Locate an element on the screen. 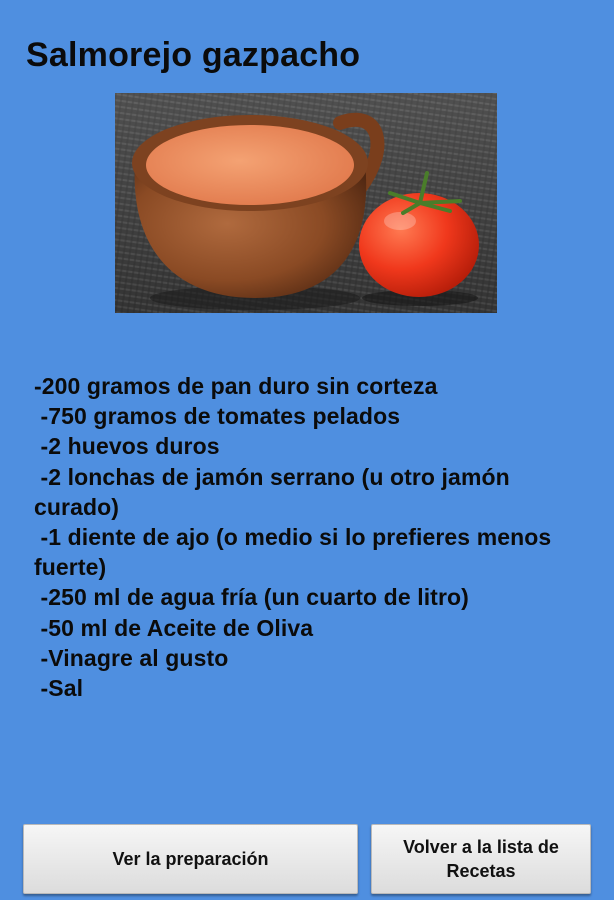 The height and width of the screenshot is (900, 614). ingredient-item: -200 gramos de pan duro sin corteza is located at coordinates (236, 386).